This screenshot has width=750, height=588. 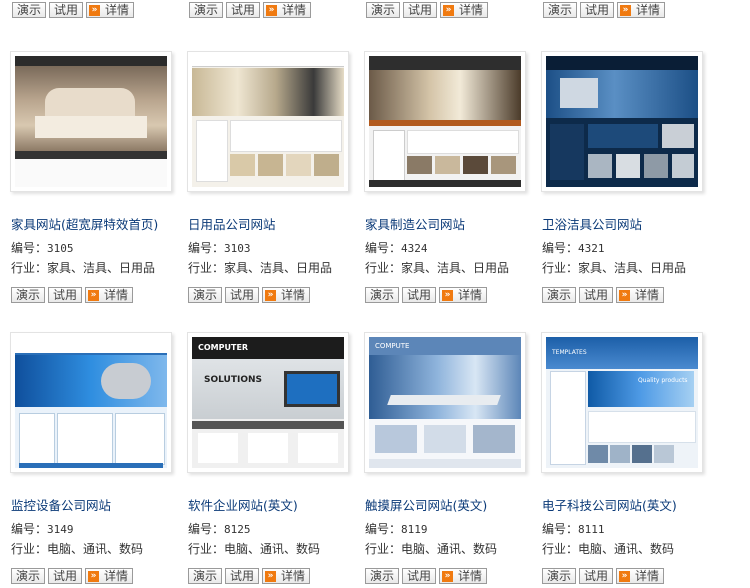 What do you see at coordinates (415, 223) in the screenshot?
I see `product-title: 家具制造公司网站` at bounding box center [415, 223].